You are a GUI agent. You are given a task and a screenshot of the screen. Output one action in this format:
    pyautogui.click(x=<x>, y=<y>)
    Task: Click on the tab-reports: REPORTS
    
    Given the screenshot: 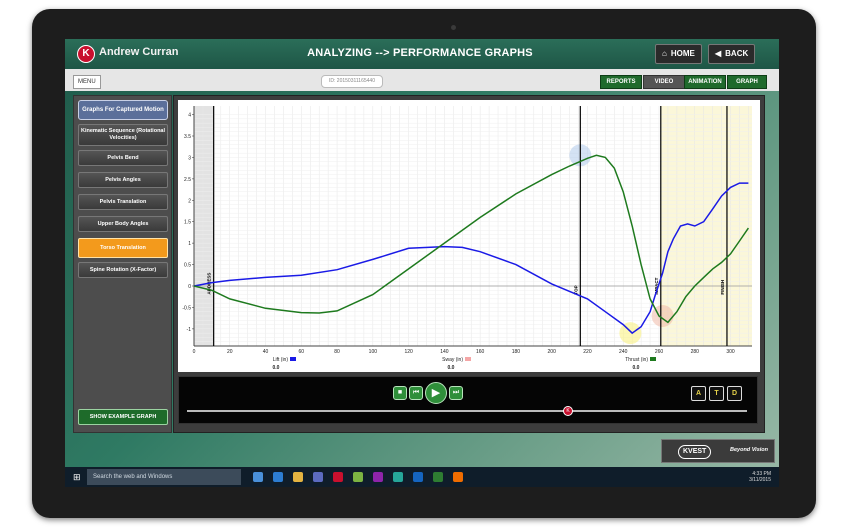 What is the action you would take?
    pyautogui.click(x=621, y=82)
    